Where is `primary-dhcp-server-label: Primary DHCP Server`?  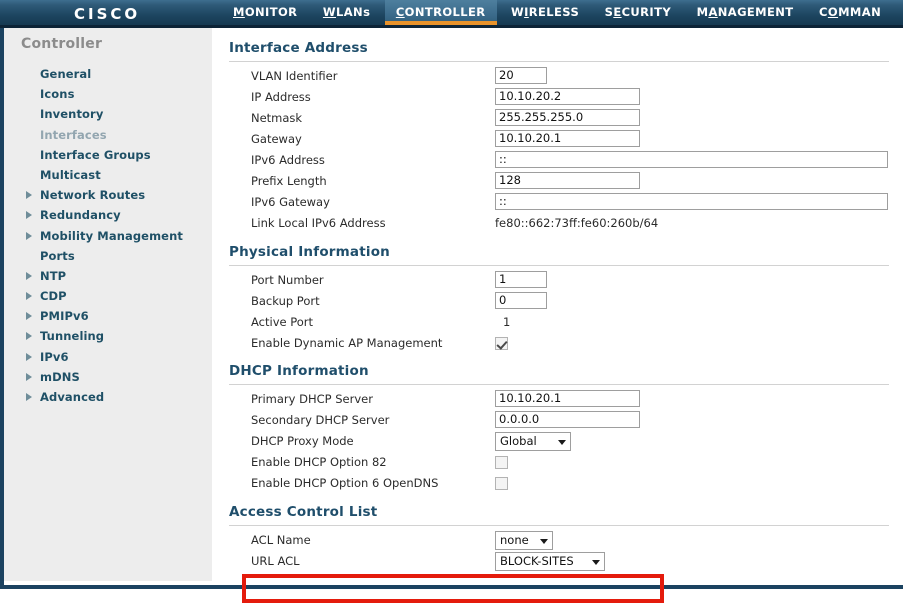 primary-dhcp-server-label: Primary DHCP Server is located at coordinates (312, 399).